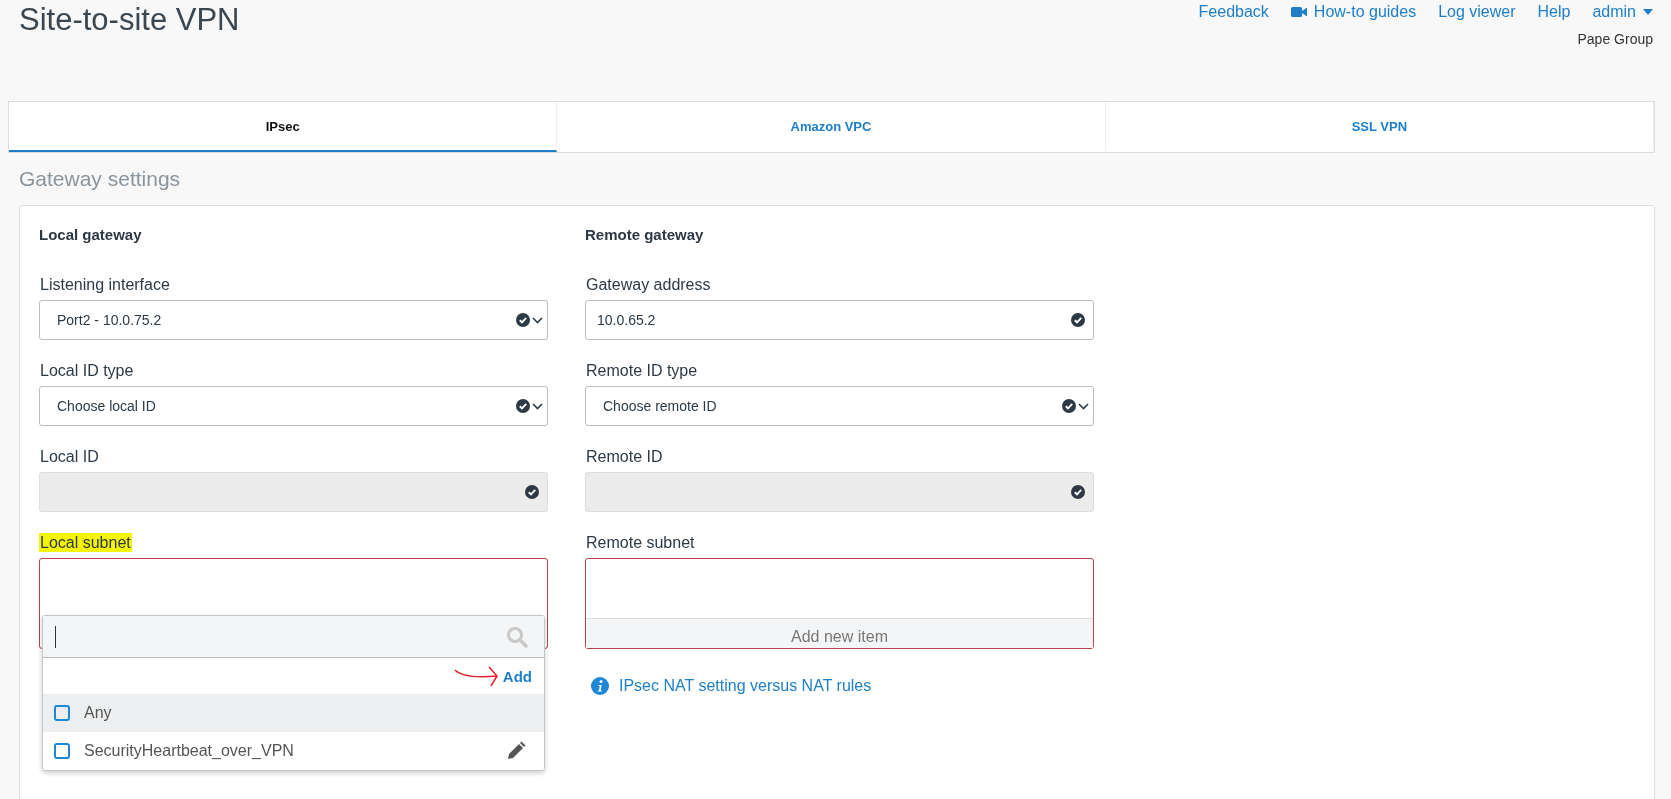  I want to click on field-label: Gateway address, so click(648, 284).